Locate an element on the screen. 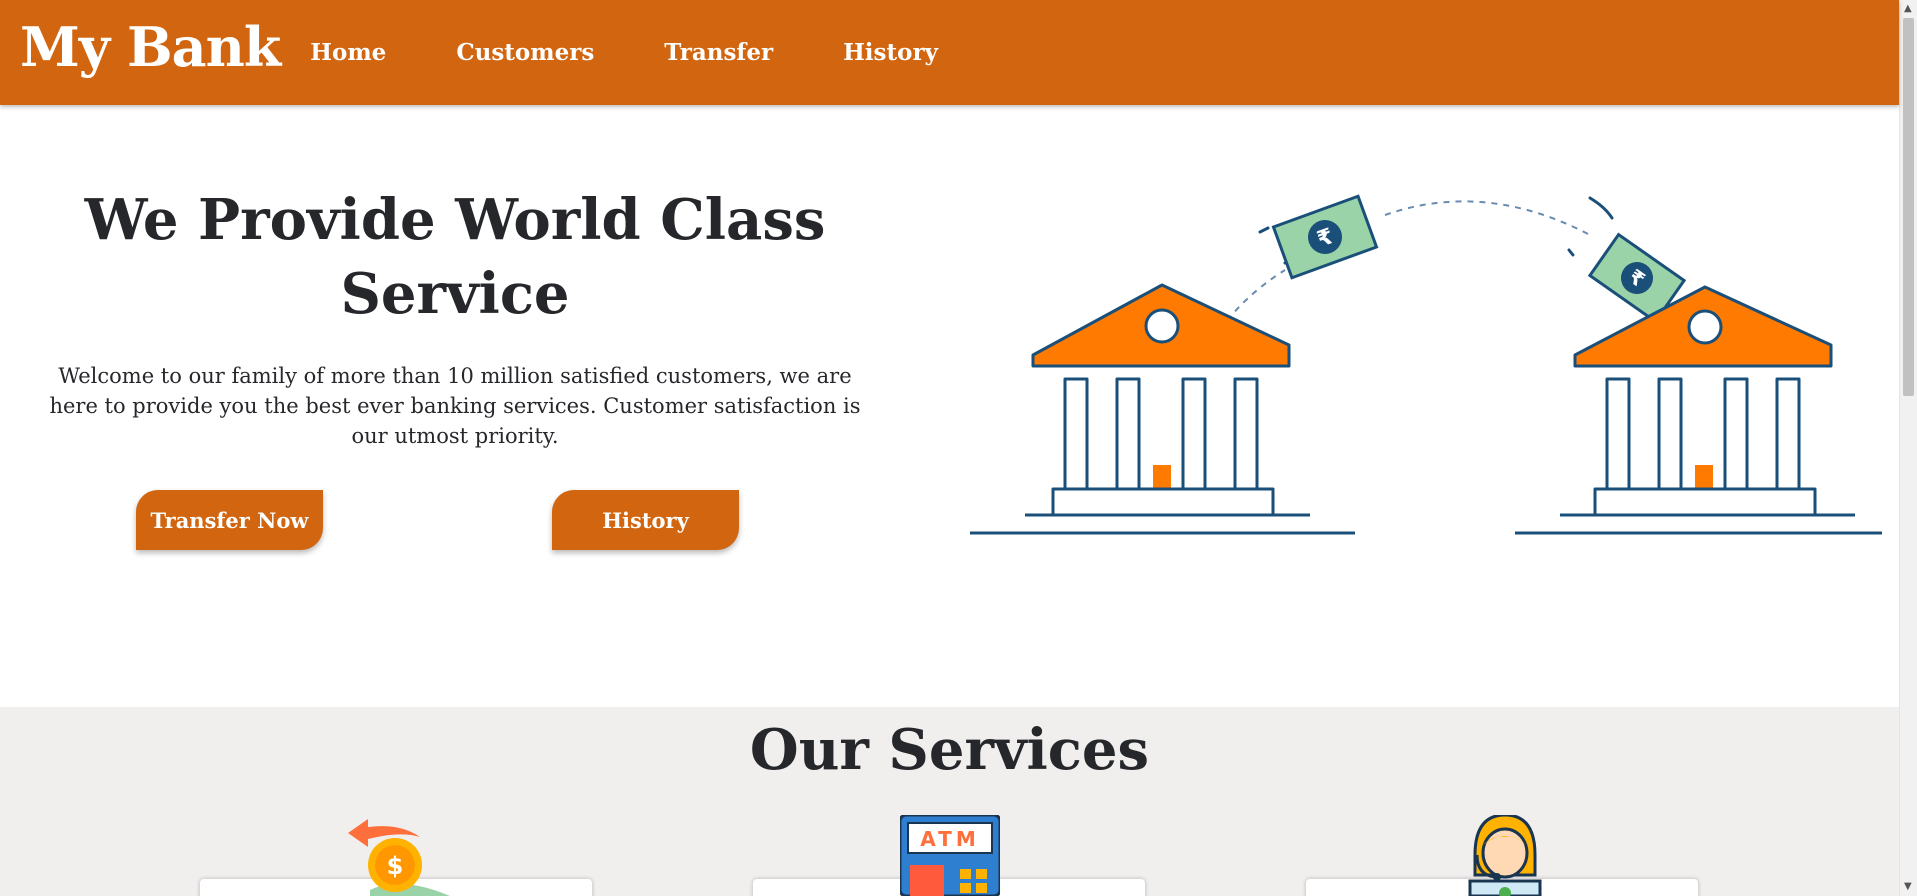 Image resolution: width=1917 pixels, height=896 pixels. nav-transfer: Transfer is located at coordinates (718, 52).